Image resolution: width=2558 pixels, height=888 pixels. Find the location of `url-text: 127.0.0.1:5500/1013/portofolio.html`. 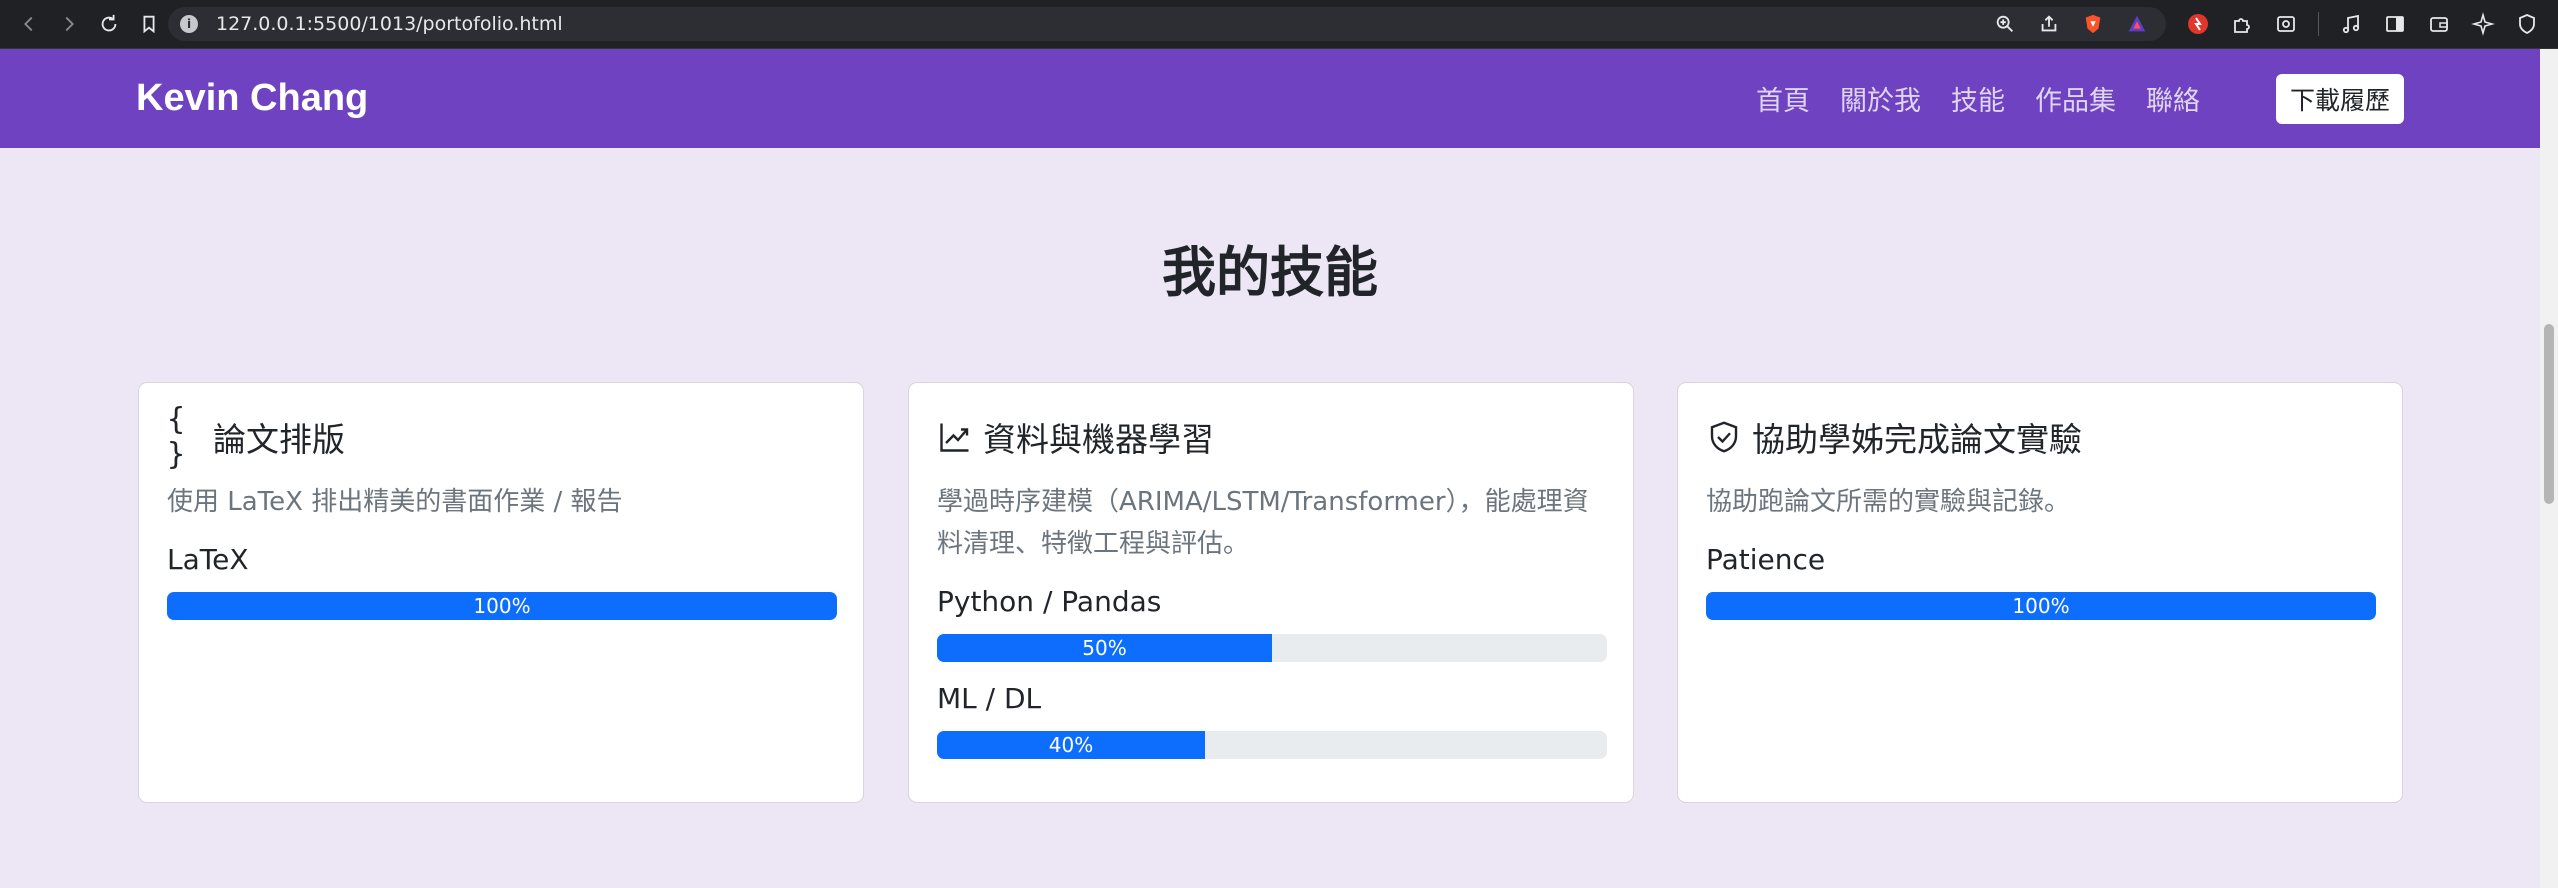

url-text: 127.0.0.1:5500/1013/portofolio.html is located at coordinates (389, 24).